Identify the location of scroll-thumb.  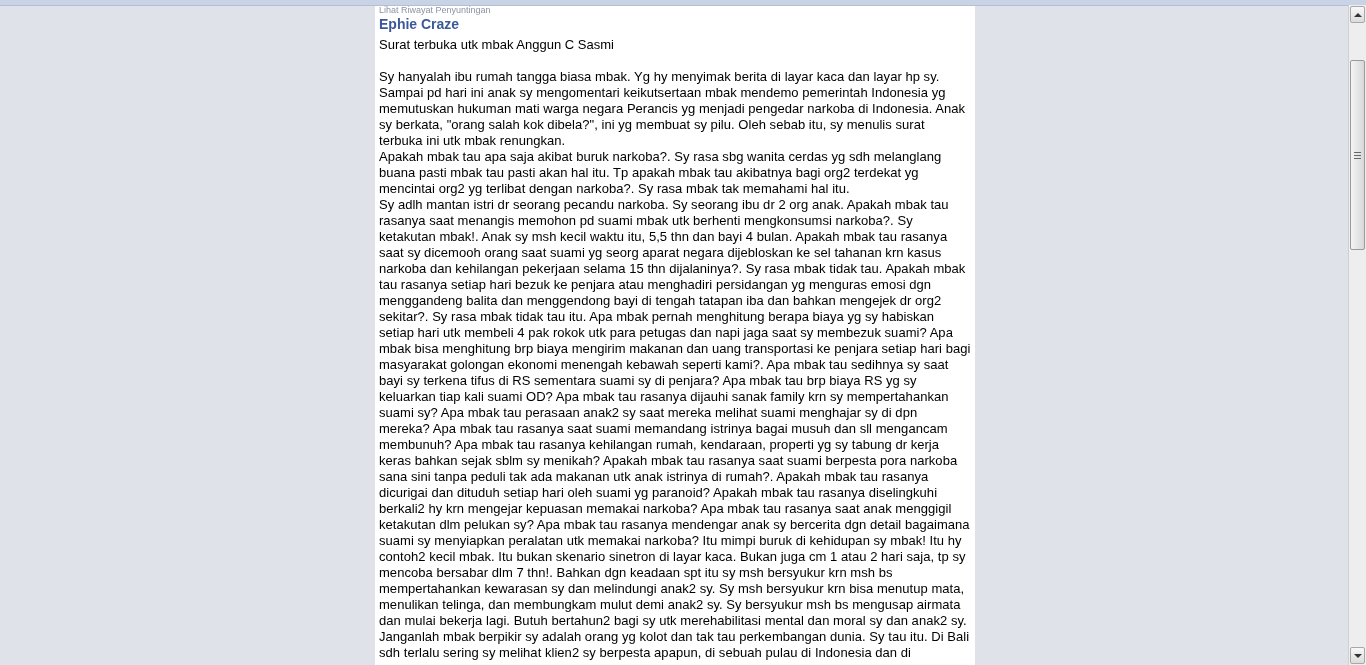
(1357, 155).